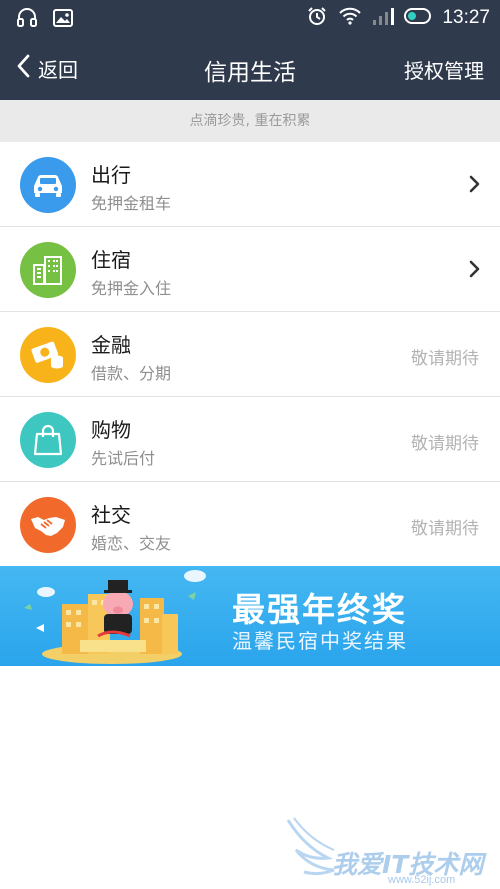 The height and width of the screenshot is (889, 500). I want to click on money-icon, so click(48, 355).